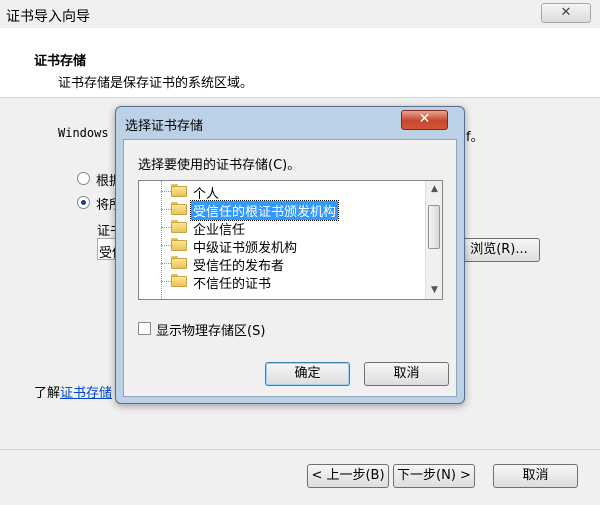  Describe the element at coordinates (83, 178) in the screenshot. I see `radio-auto-select-store` at that location.